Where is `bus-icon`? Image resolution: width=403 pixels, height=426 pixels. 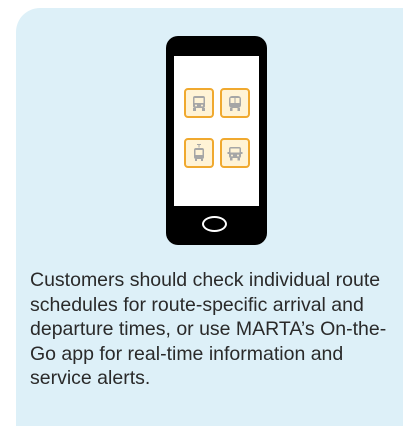 bus-icon is located at coordinates (199, 103).